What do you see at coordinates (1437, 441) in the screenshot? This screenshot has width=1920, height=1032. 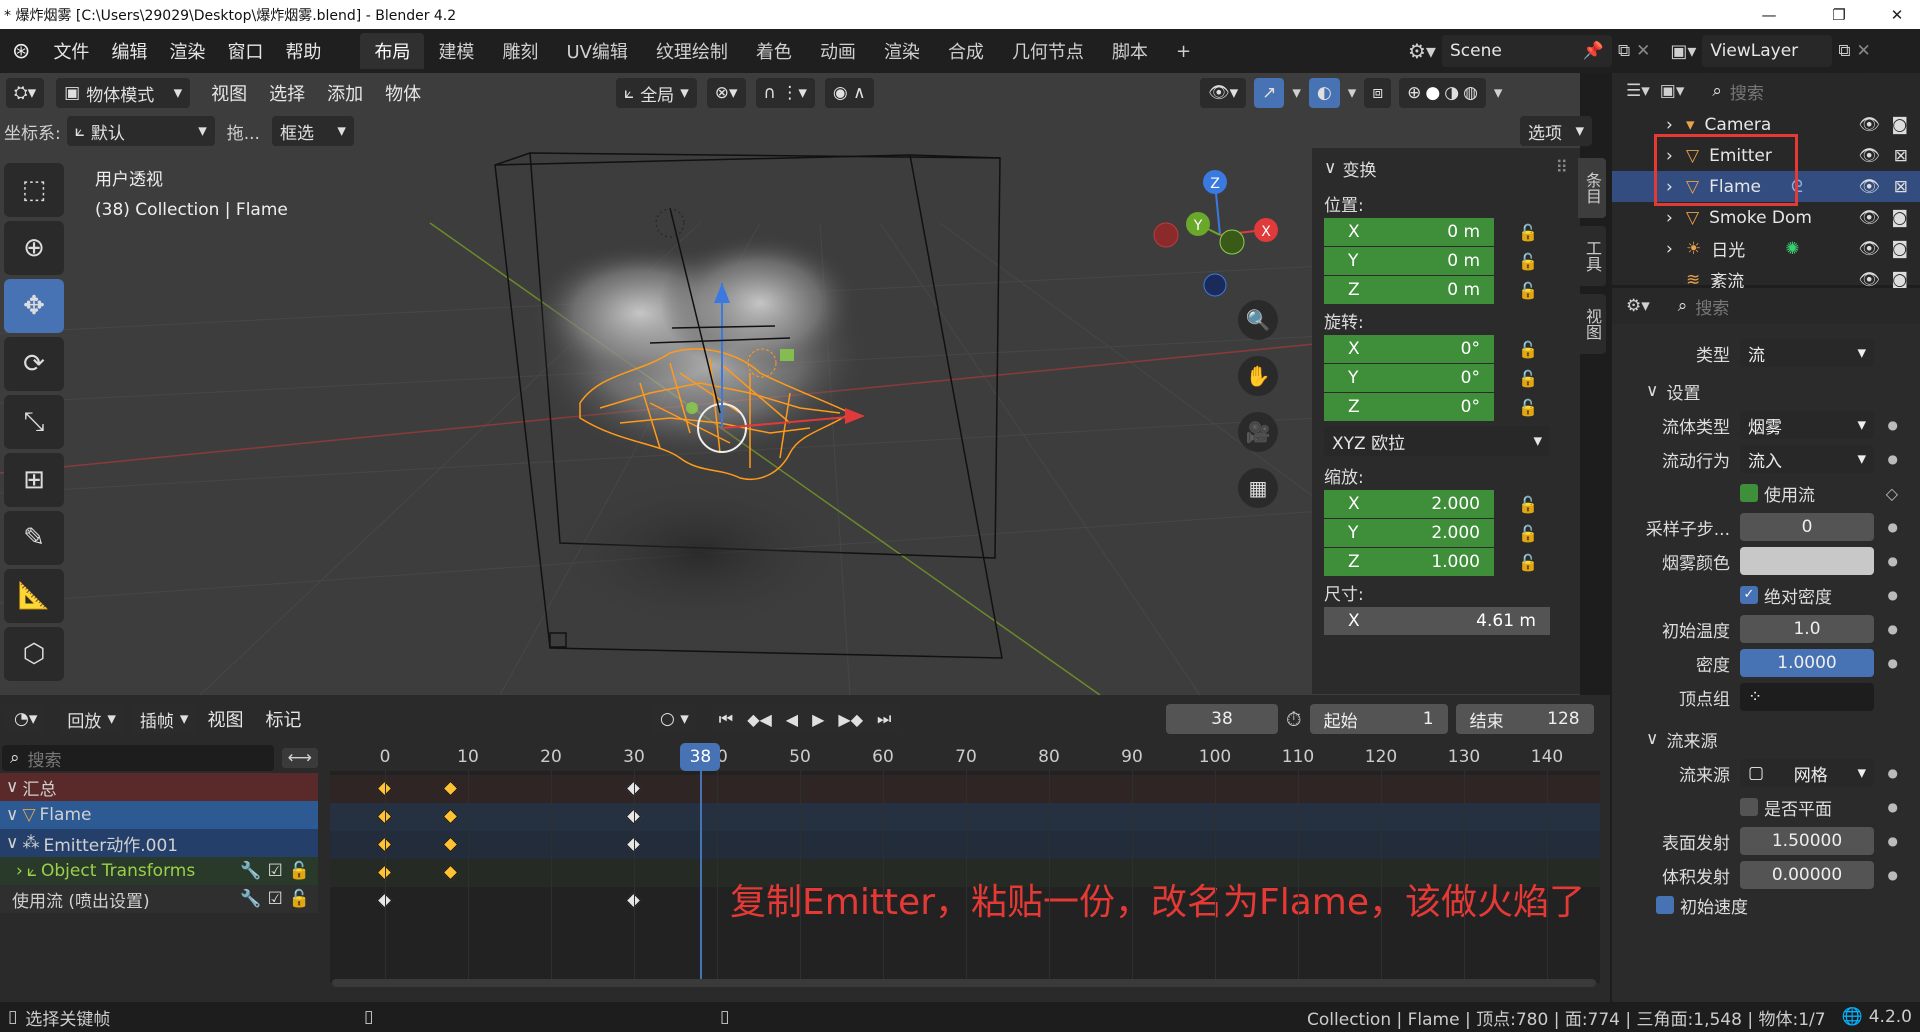 I see `rotation-mode-dropdown: XYZ 欧拉 ▾` at bounding box center [1437, 441].